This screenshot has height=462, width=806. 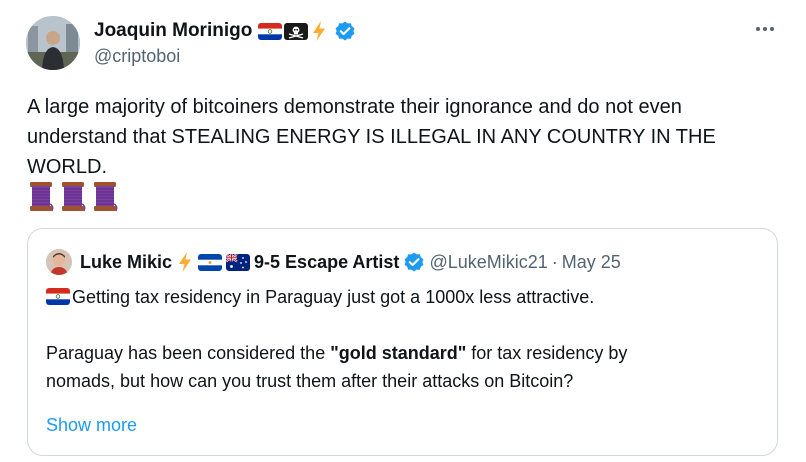 I want to click on quoted-author-handle: @LukeMikic21, so click(x=488, y=262).